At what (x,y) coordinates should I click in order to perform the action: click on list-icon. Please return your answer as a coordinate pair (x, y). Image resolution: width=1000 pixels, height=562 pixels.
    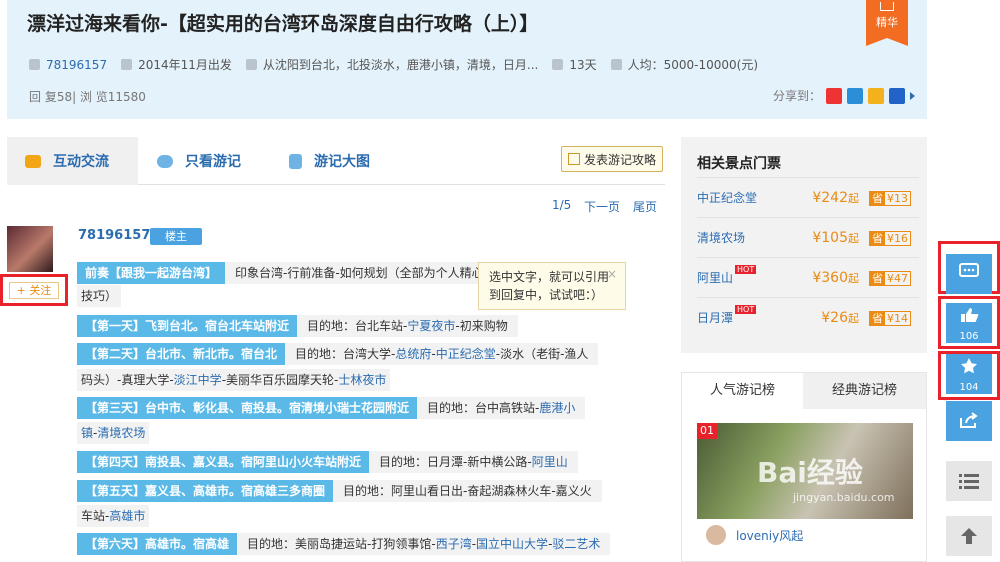
    Looking at the image, I should click on (969, 481).